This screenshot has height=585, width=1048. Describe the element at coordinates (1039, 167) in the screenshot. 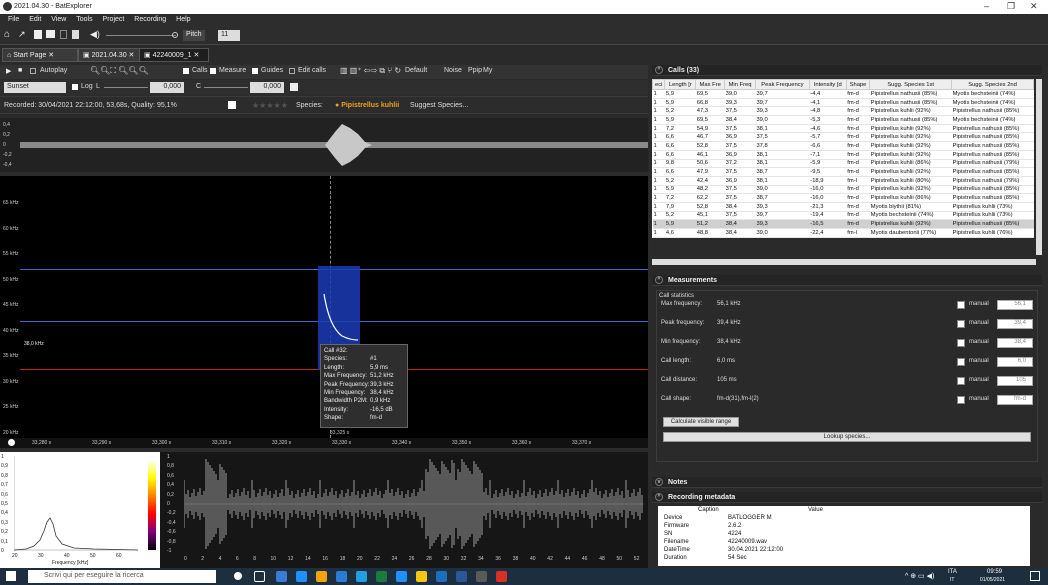

I see `calls-scrollbar` at that location.